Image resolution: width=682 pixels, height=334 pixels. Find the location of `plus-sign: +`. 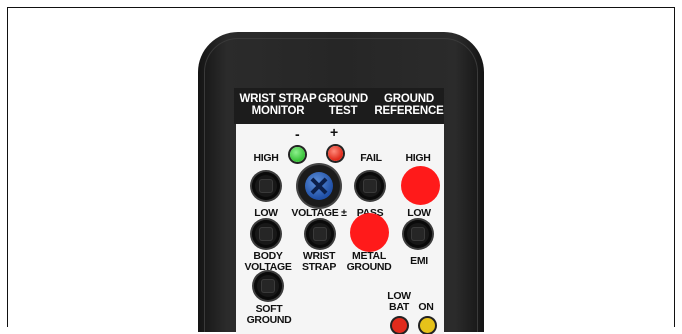

plus-sign: + is located at coordinates (334, 132).